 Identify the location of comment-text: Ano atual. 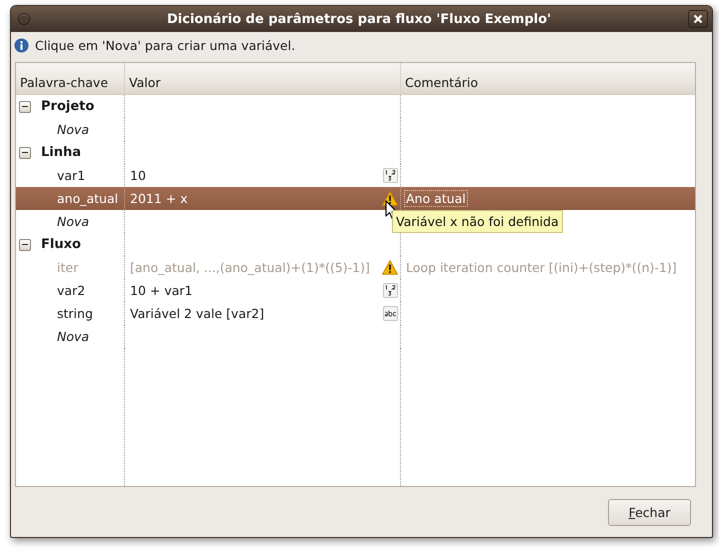
(436, 198).